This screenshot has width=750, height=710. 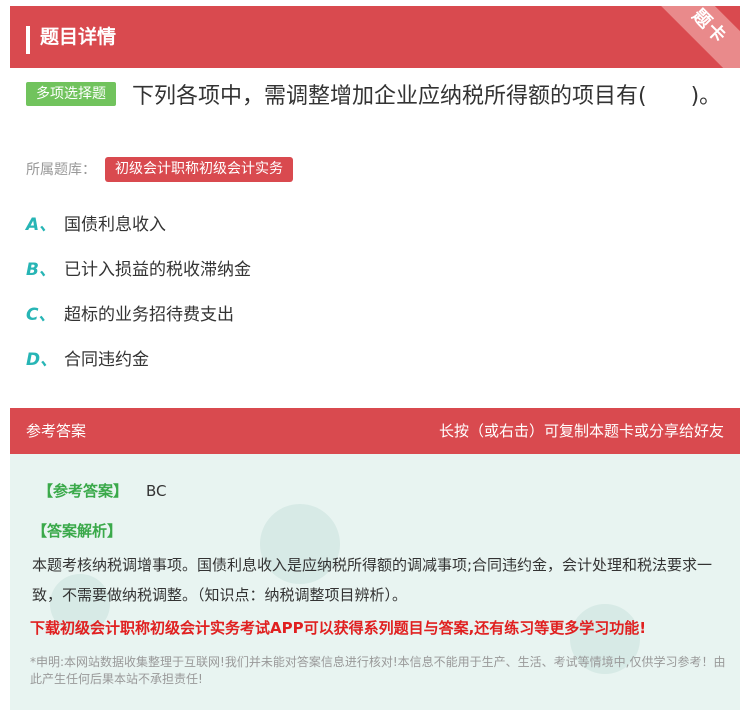 I want to click on question-card-ribbon: 题卡, so click(x=691, y=37).